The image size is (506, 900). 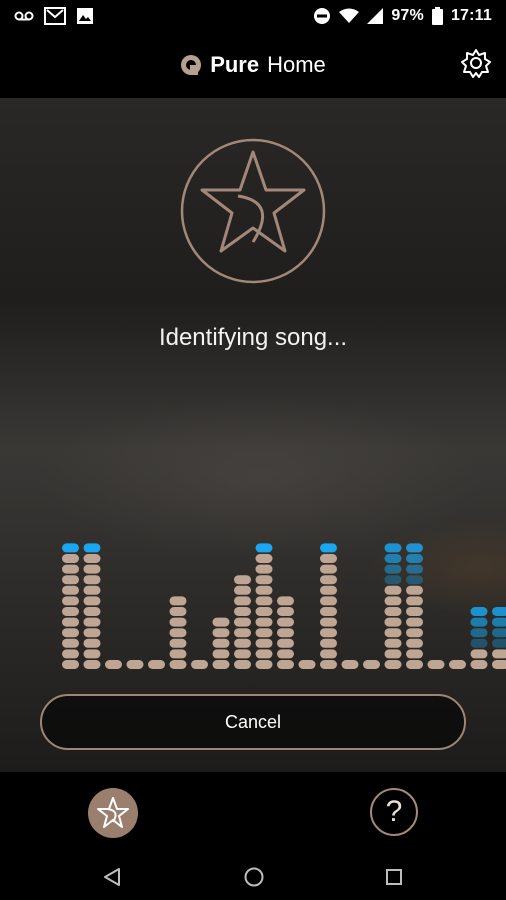 I want to click on app-bar: Pure Home, so click(x=253, y=65).